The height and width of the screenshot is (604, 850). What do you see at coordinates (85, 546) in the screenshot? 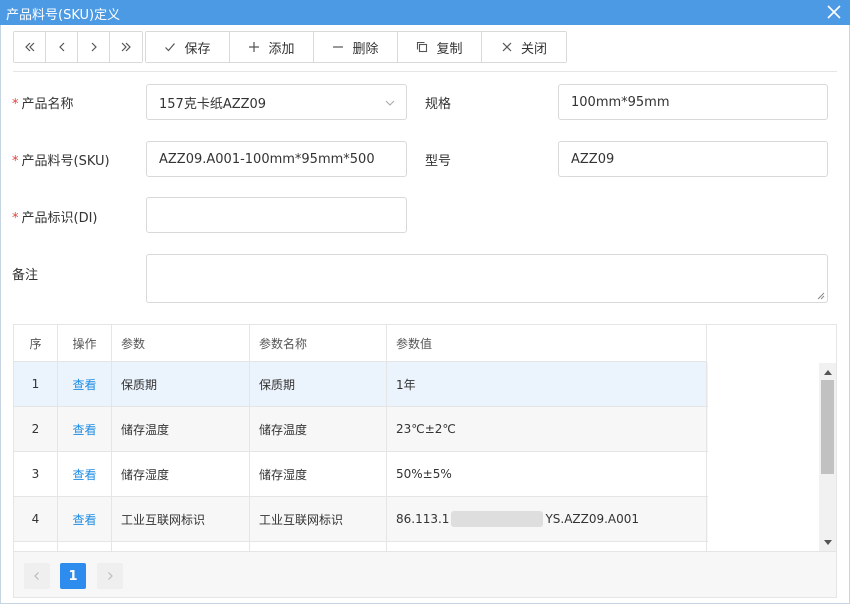
I see `view-link` at bounding box center [85, 546].